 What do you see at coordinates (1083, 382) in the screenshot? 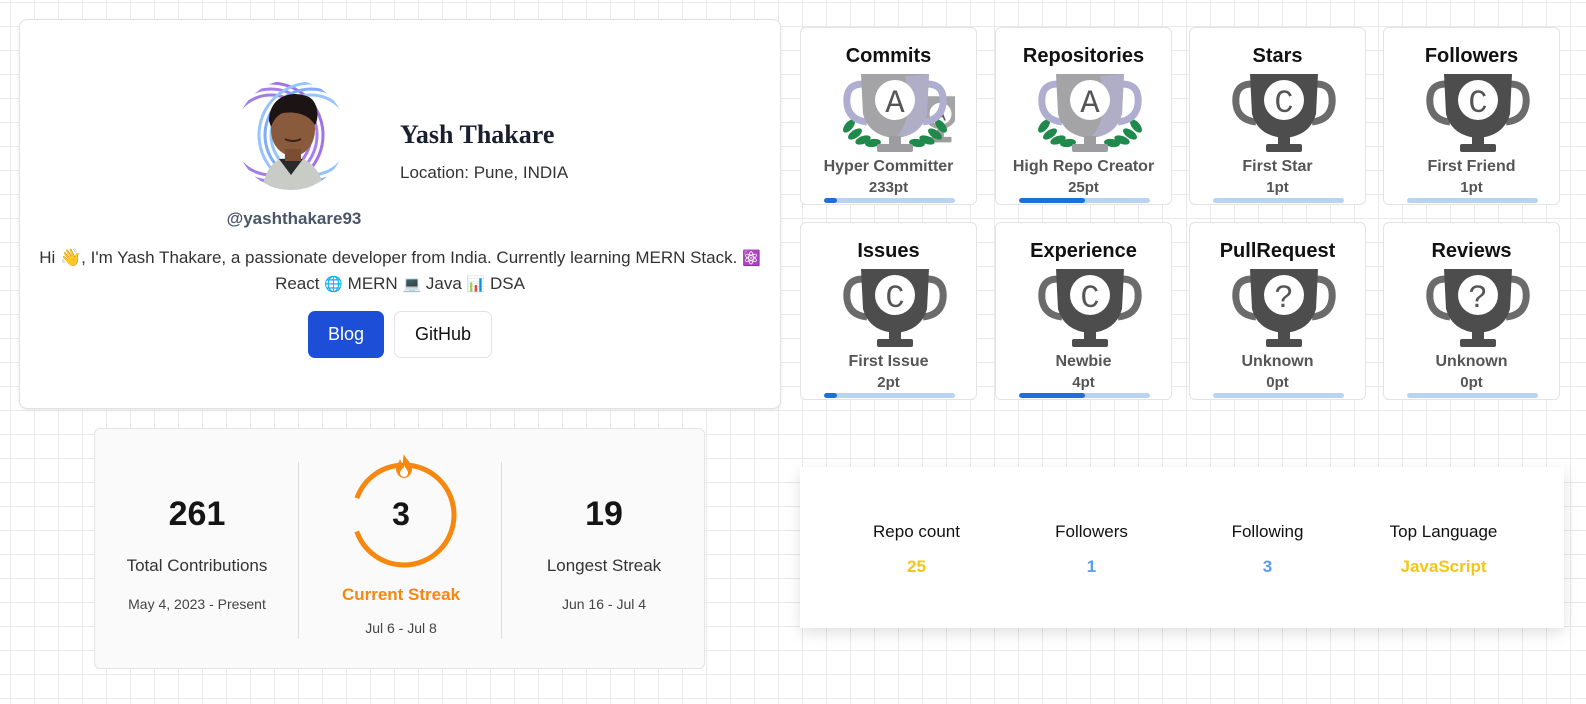
I see `trophy-points: 4pt` at bounding box center [1083, 382].